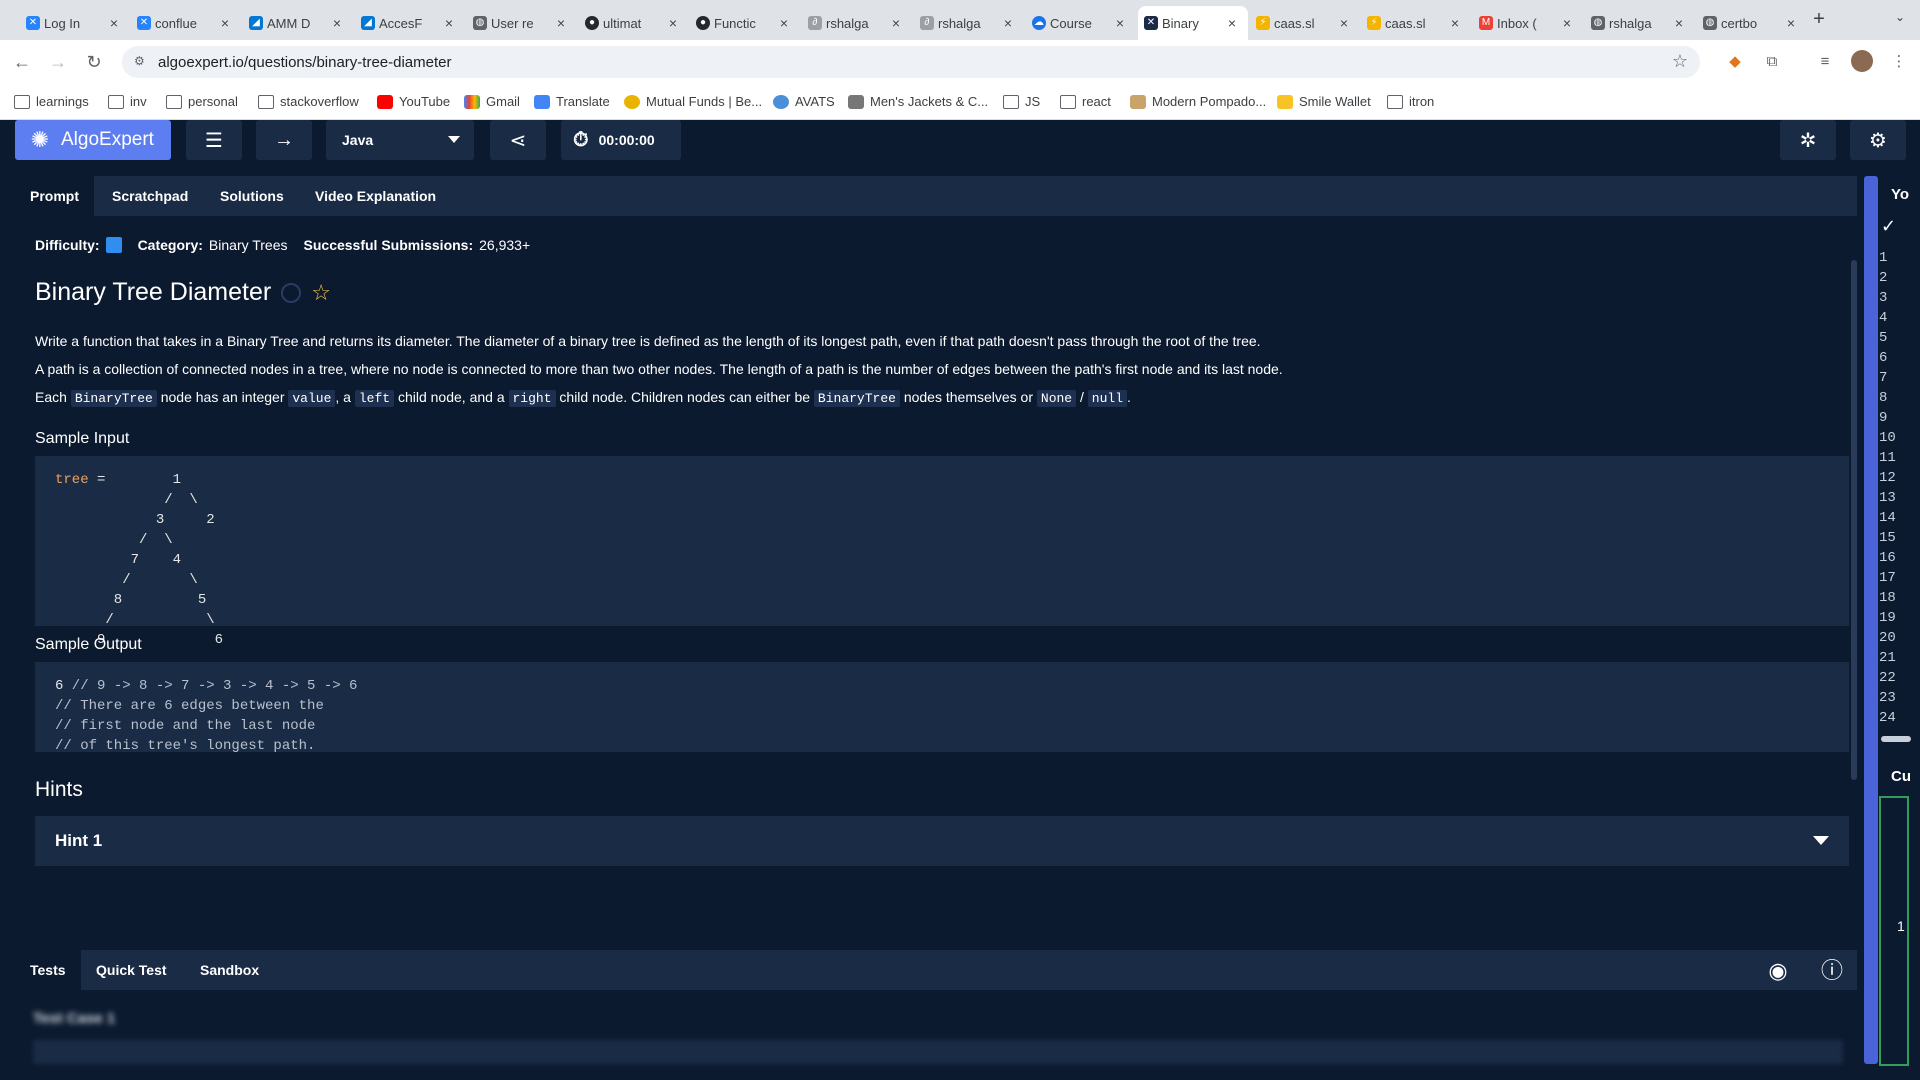 This screenshot has width=1920, height=1080. I want to click on browser-tab: ◢ AccesF ×, so click(410, 23).